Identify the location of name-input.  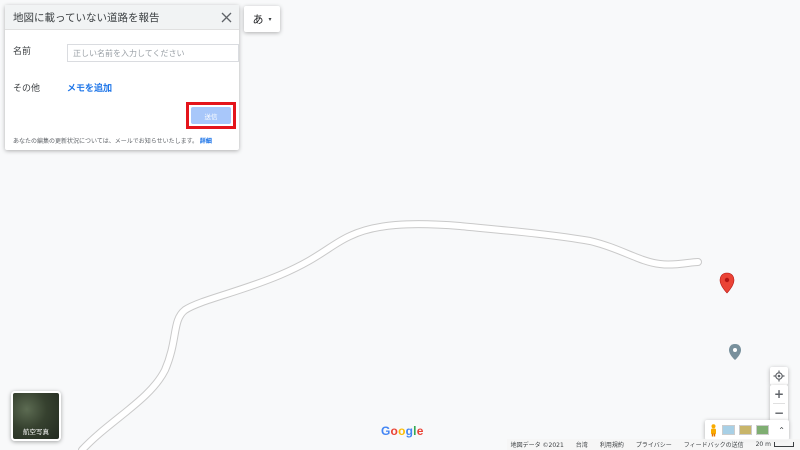
(153, 53).